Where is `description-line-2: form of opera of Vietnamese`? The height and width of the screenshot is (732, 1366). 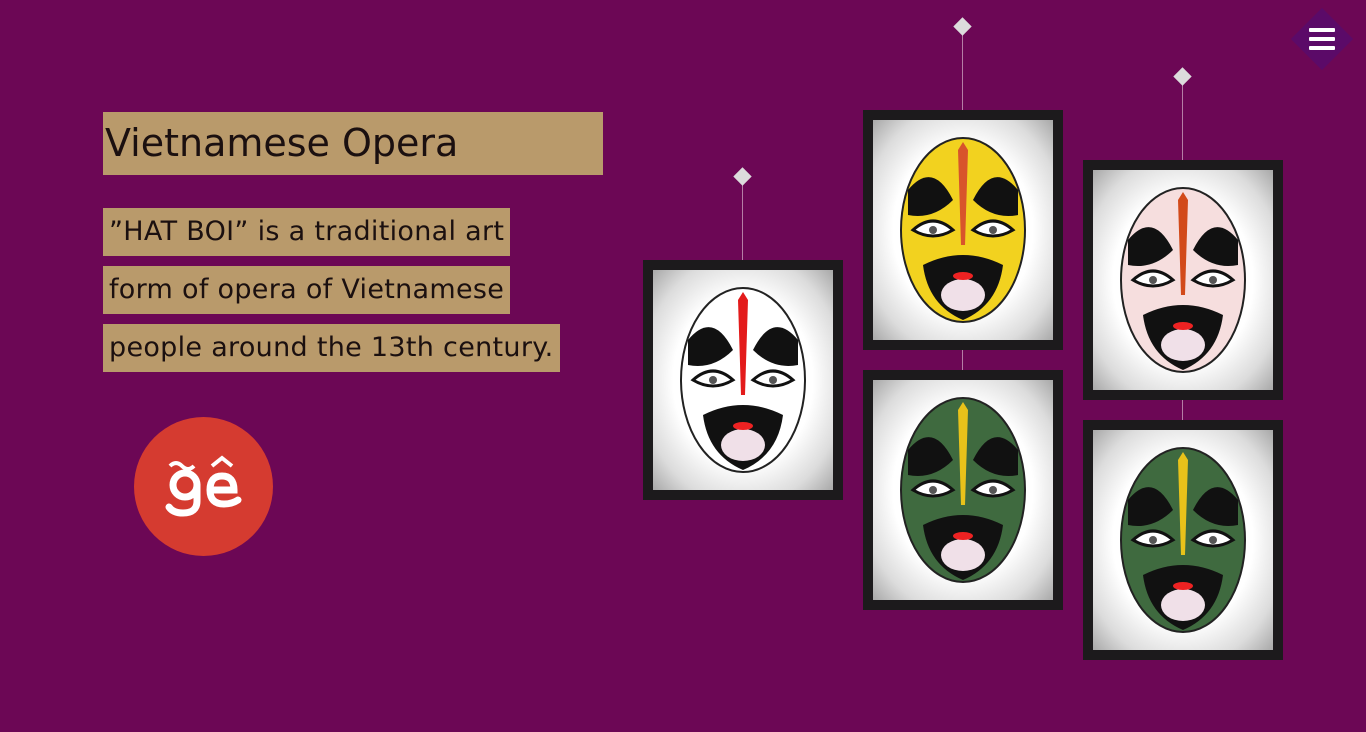 description-line-2: form of opera of Vietnamese is located at coordinates (307, 290).